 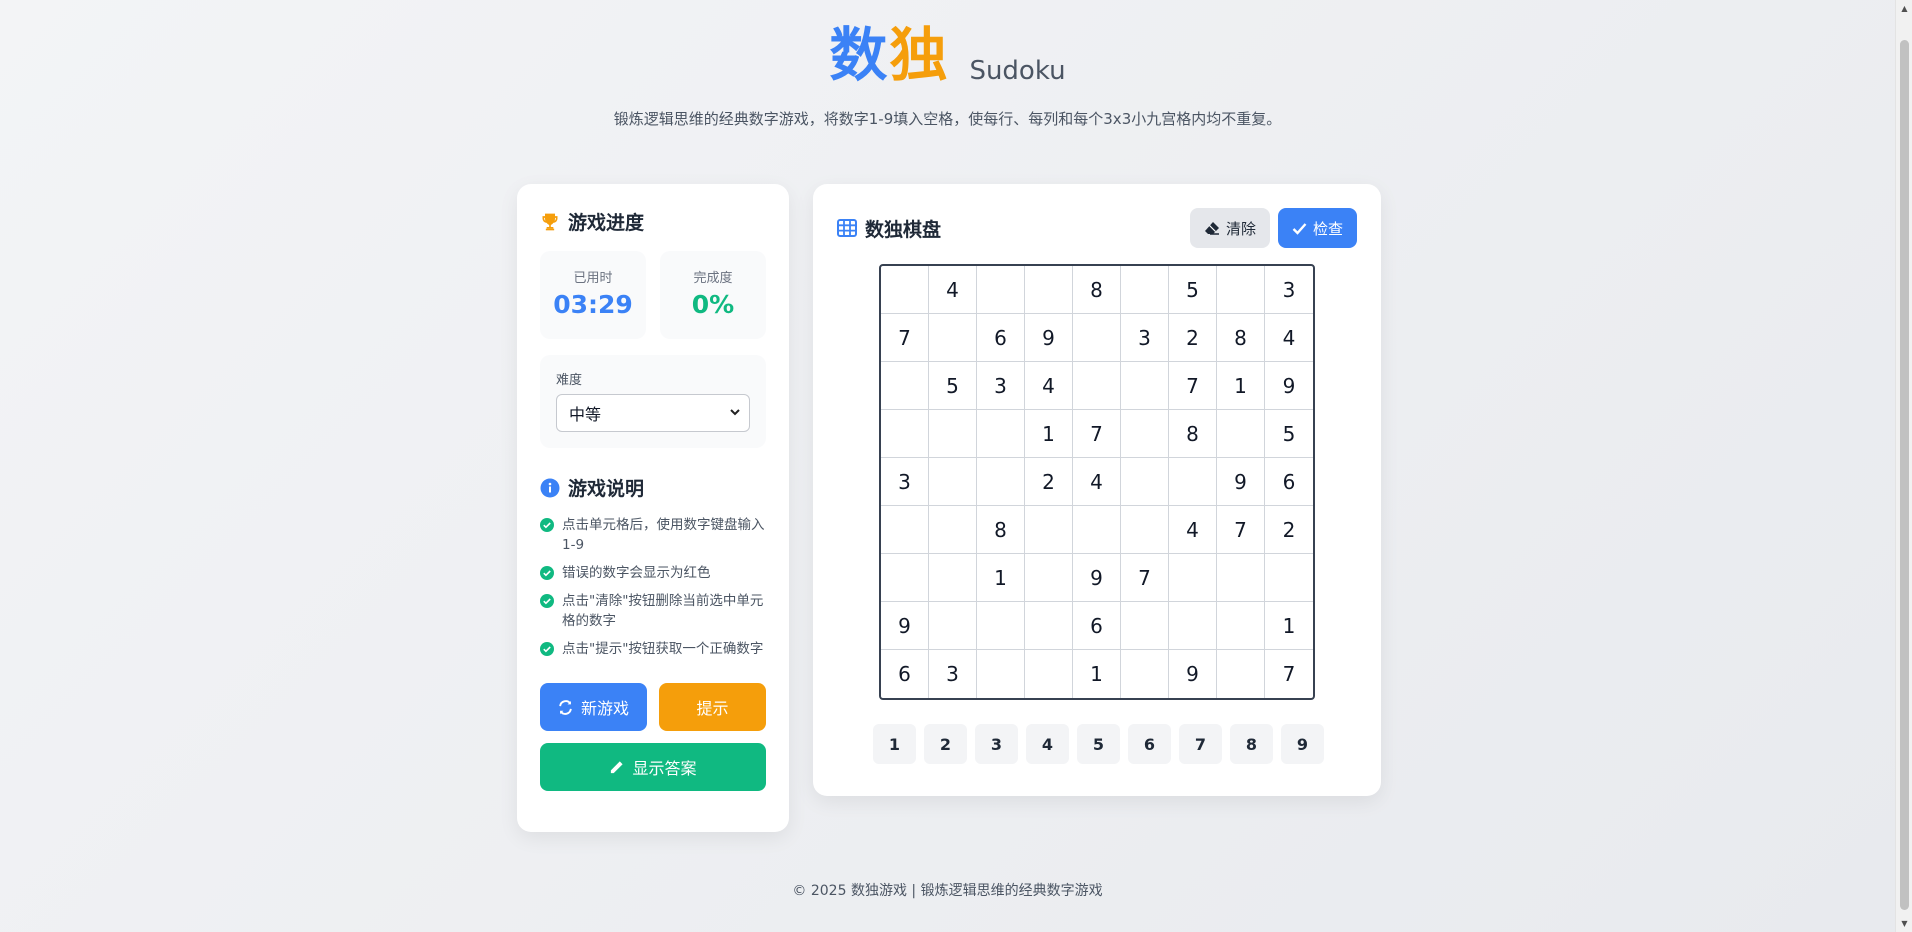 I want to click on scrollbar-thumb, so click(x=1904, y=475).